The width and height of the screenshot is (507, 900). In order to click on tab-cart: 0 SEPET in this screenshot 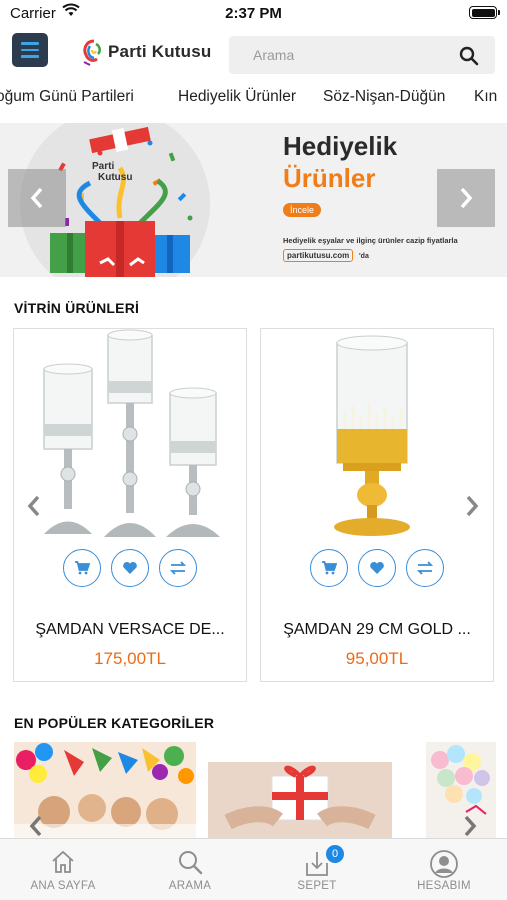, I will do `click(317, 869)`.